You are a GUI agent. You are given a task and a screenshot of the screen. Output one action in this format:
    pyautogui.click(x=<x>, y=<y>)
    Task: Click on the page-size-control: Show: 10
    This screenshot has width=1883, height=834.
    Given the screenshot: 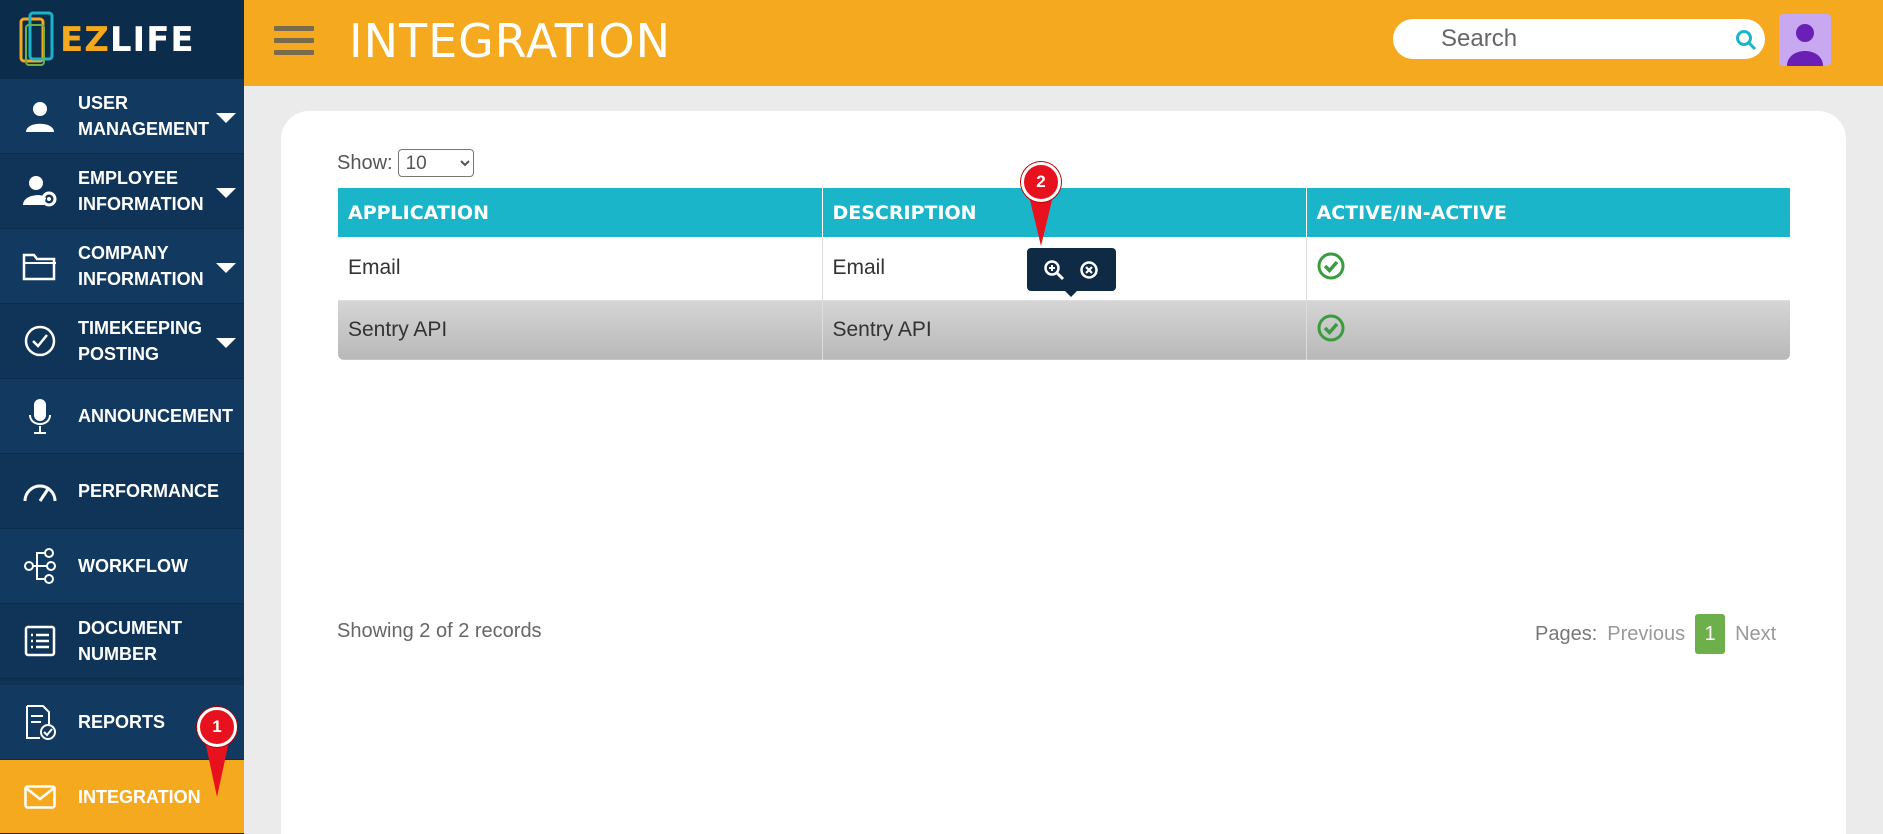 What is the action you would take?
    pyautogui.click(x=405, y=163)
    